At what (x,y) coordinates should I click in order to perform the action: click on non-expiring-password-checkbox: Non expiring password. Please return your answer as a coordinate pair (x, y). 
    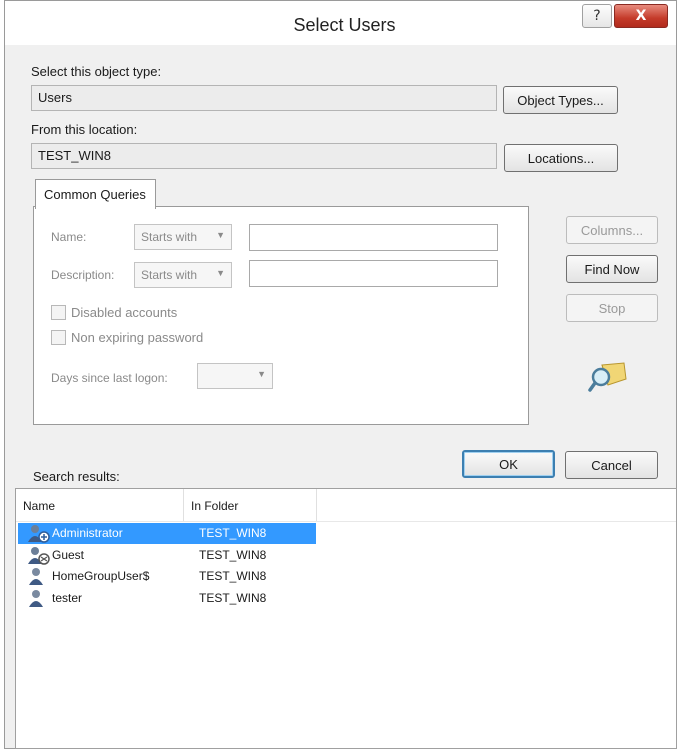
    Looking at the image, I should click on (127, 337).